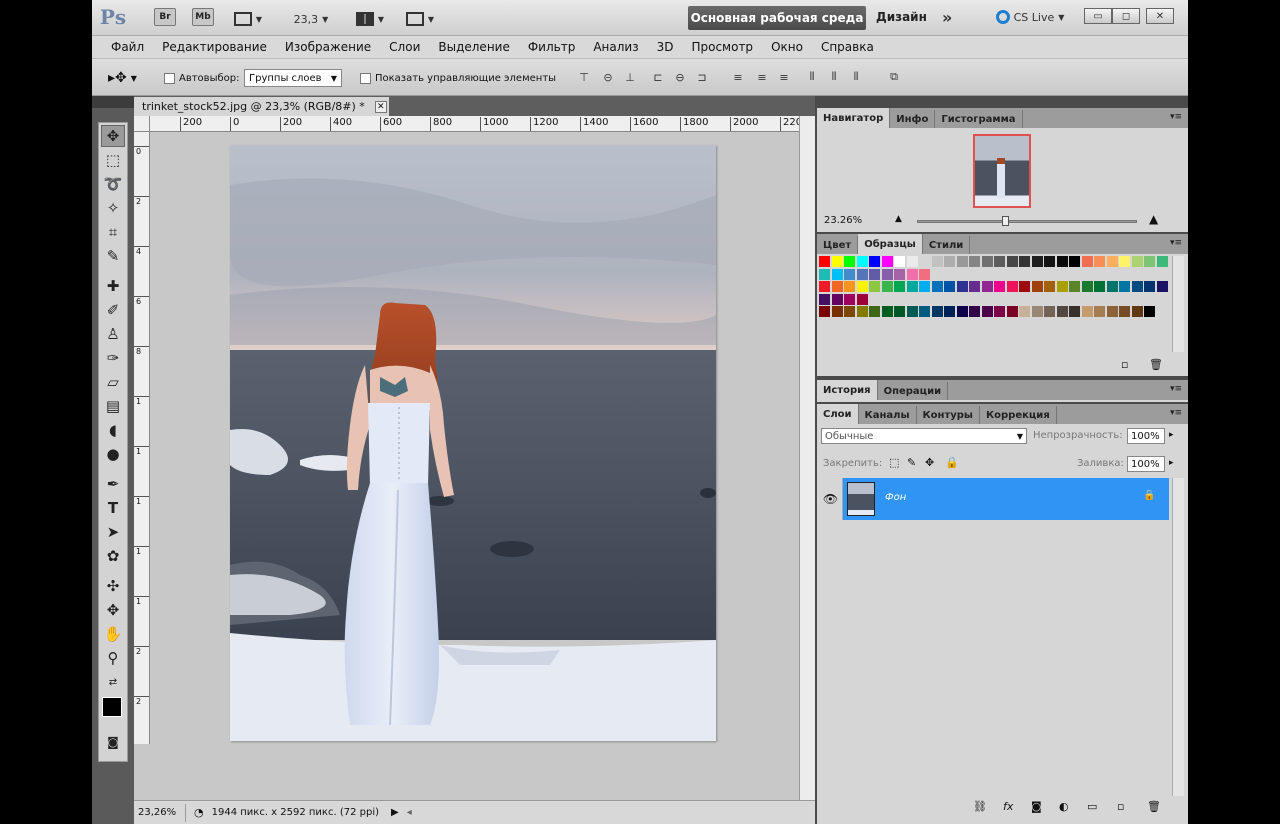 Image resolution: width=1280 pixels, height=824 pixels. Describe the element at coordinates (113, 532) in the screenshot. I see `path-selection-tool-icon: ➤` at that location.